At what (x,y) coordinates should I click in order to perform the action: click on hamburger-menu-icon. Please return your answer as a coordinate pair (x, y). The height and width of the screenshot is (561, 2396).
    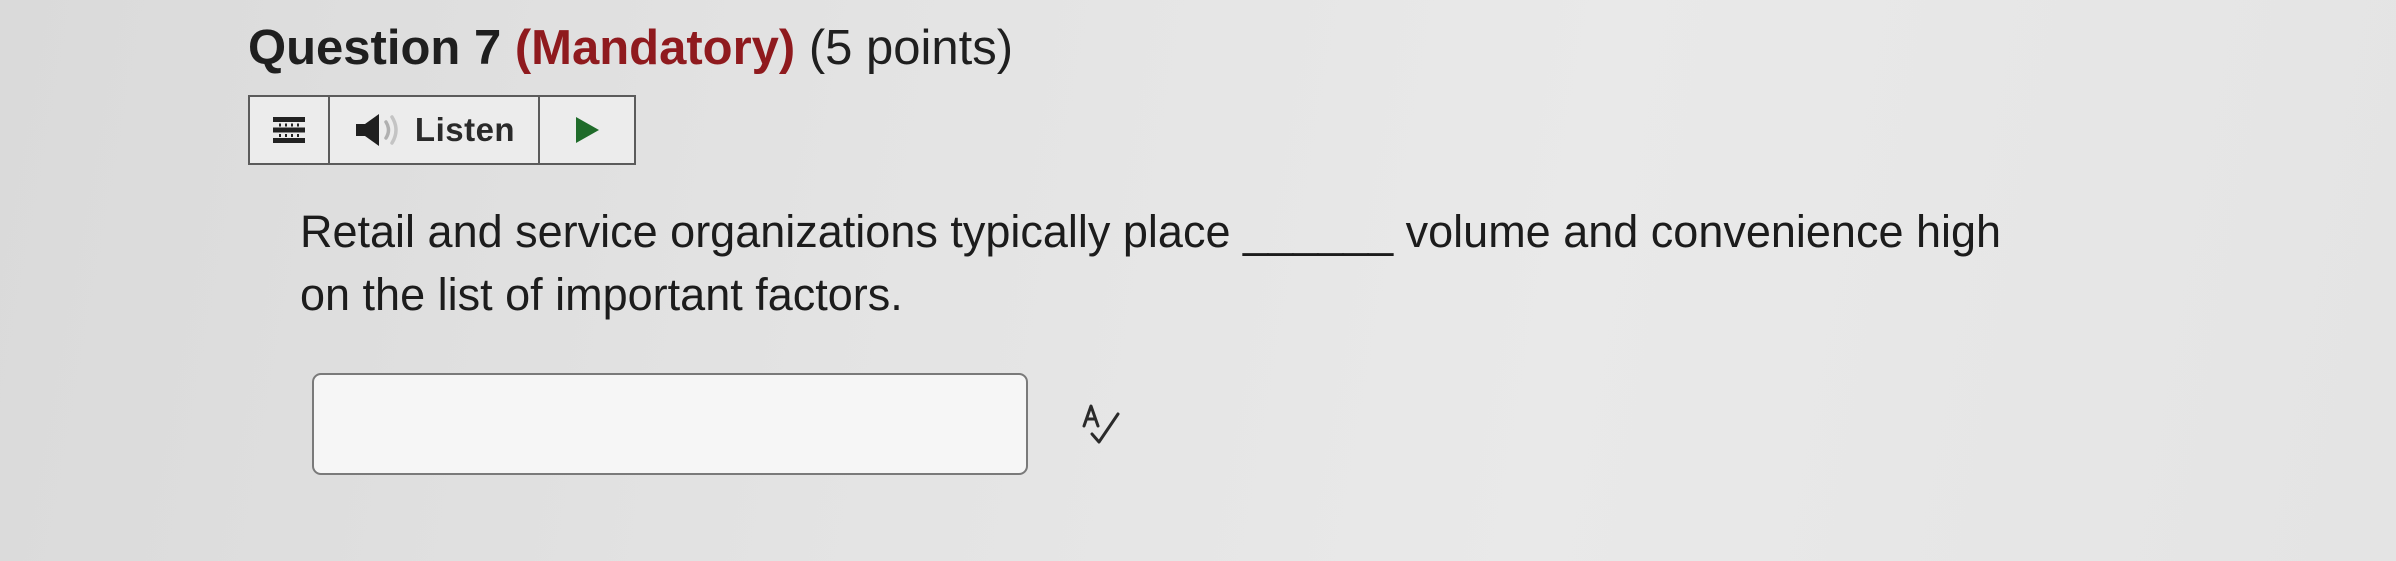
    Looking at the image, I should click on (289, 130).